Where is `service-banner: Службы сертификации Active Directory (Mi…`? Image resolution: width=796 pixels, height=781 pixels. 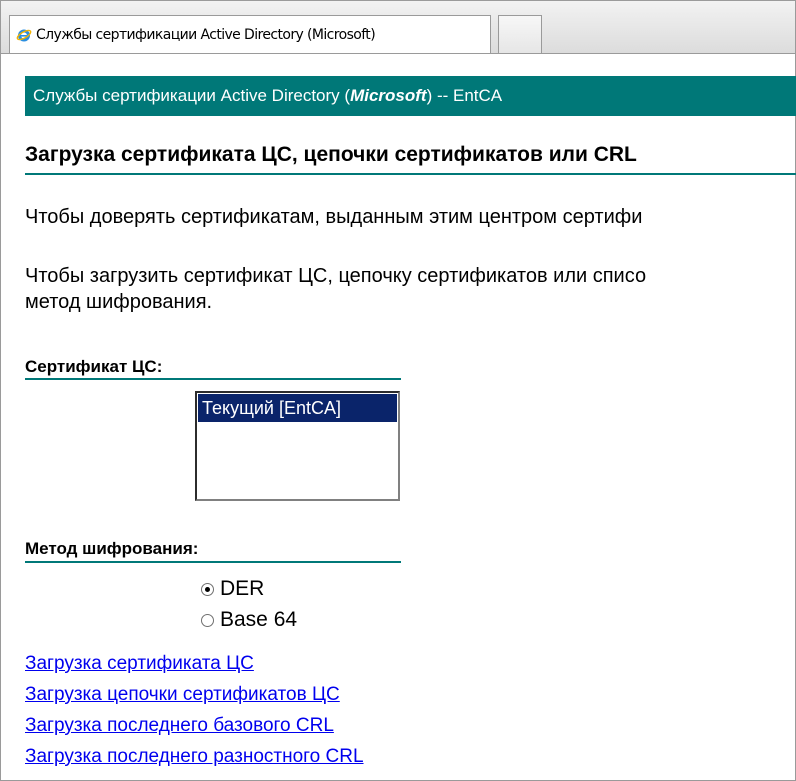
service-banner: Службы сертификации Active Directory (Mi… is located at coordinates (410, 96).